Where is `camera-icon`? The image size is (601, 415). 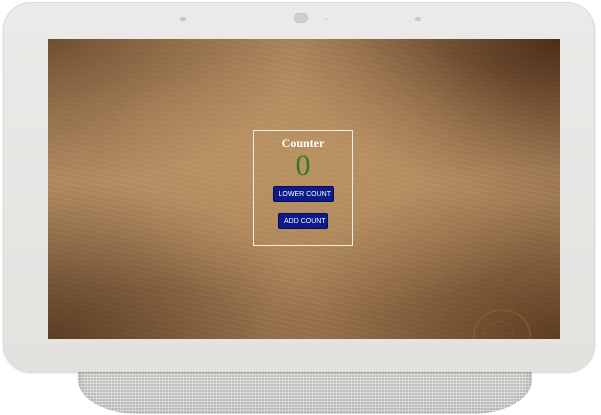
camera-icon is located at coordinates (301, 18).